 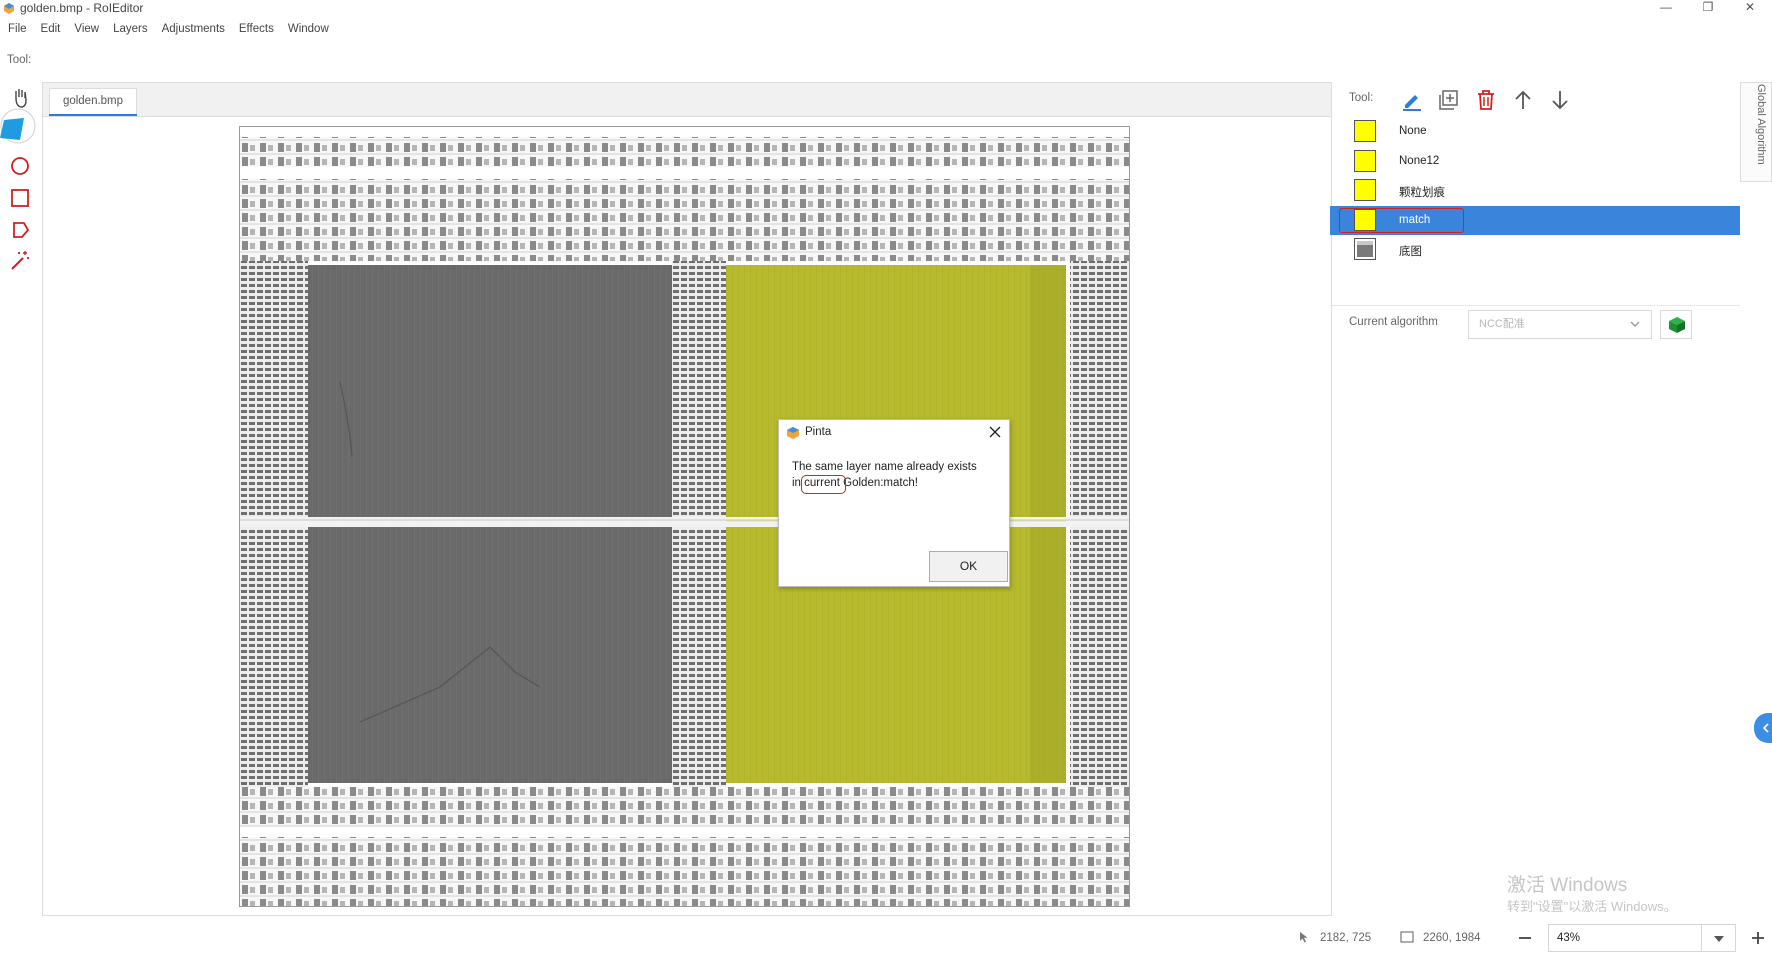 What do you see at coordinates (19, 60) in the screenshot?
I see `toolbar-tool-label: Tool:` at bounding box center [19, 60].